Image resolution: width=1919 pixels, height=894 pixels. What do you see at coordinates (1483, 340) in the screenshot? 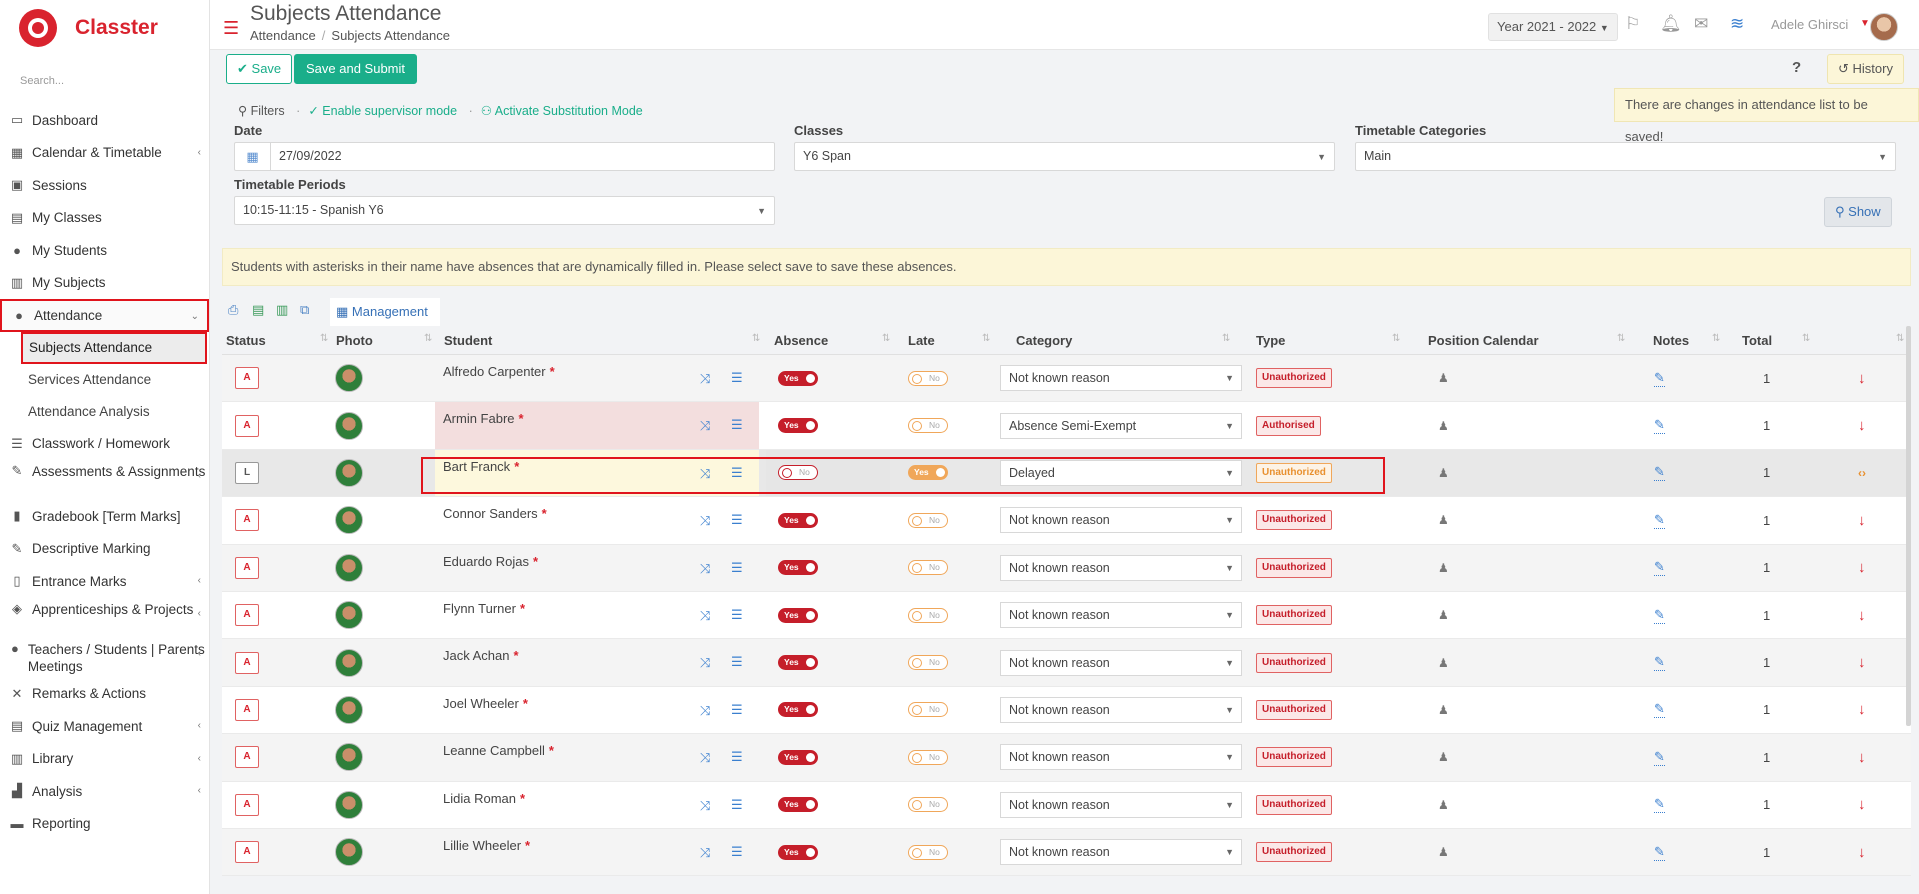
I see `column-position-calendar: Position Calendar` at bounding box center [1483, 340].